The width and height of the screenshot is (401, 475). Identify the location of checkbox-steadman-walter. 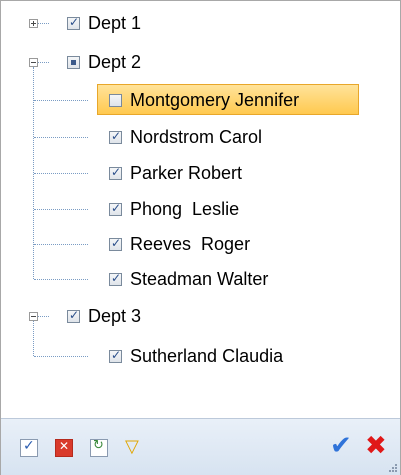
(115, 278).